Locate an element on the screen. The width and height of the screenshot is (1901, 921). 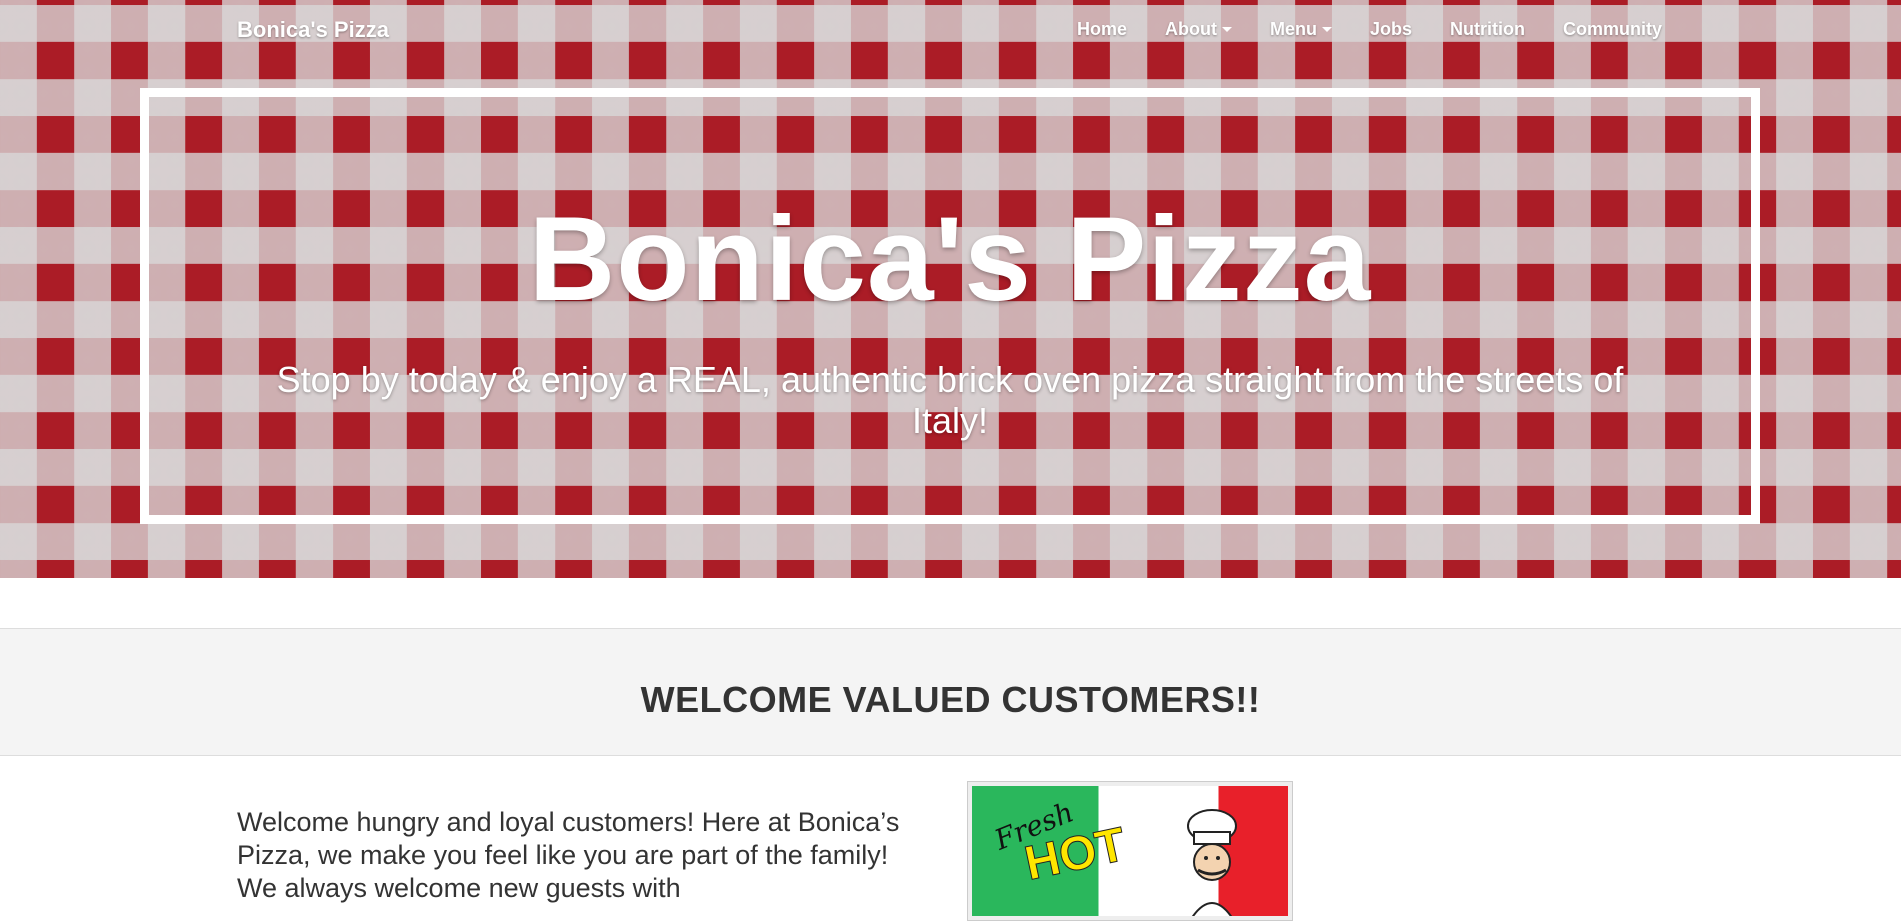
nav-menu: Menu is located at coordinates (1301, 29).